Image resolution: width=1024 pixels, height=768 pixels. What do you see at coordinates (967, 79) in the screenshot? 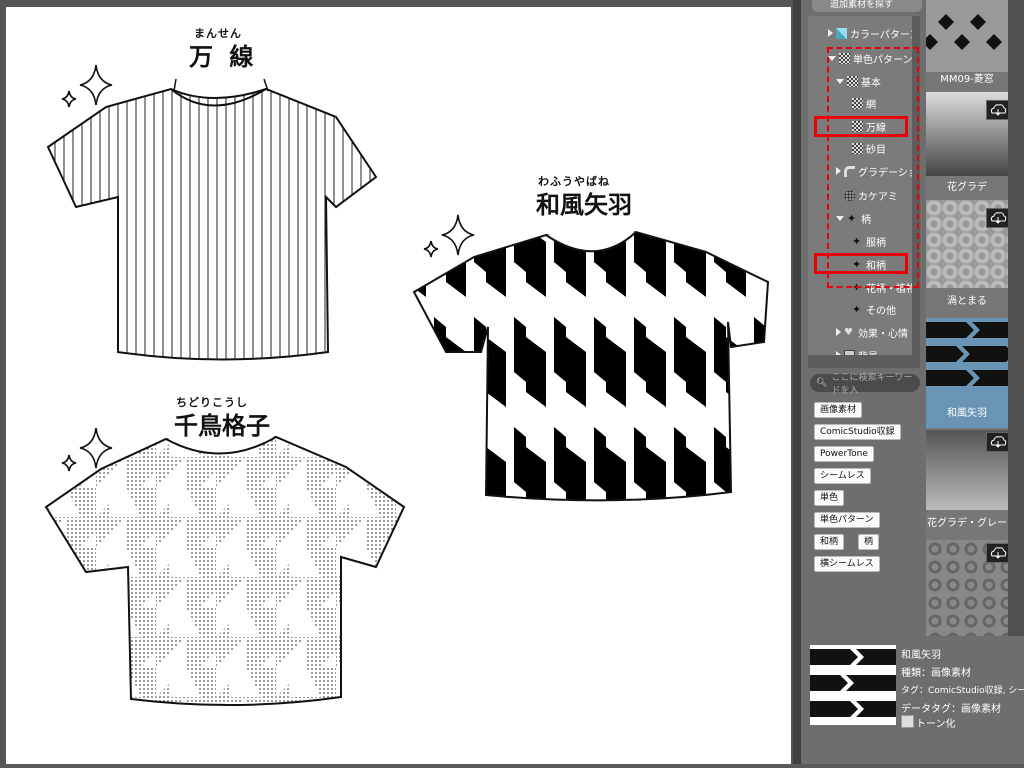
I see `thumbnail-label: MM09-菱窓` at bounding box center [967, 79].